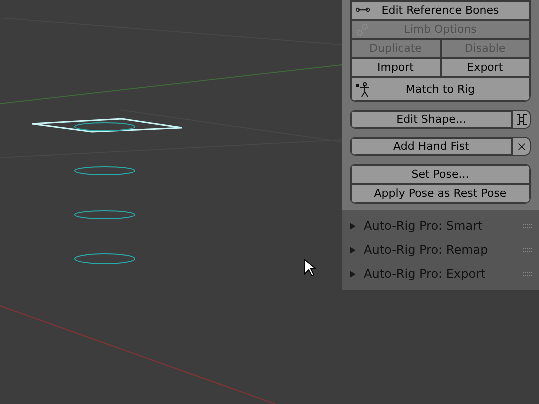 This screenshot has height=404, width=539. What do you see at coordinates (431, 146) in the screenshot?
I see `tool-button: Add Hand Fist` at bounding box center [431, 146].